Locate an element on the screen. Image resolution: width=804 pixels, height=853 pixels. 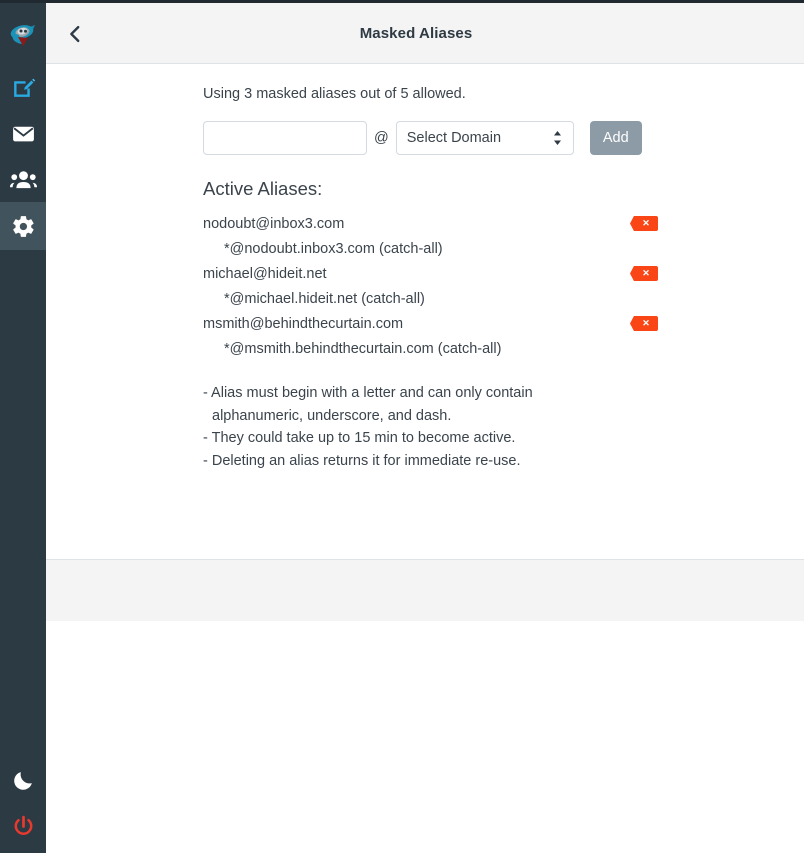
domain-select-wrap: Select Domain is located at coordinates (484, 138).